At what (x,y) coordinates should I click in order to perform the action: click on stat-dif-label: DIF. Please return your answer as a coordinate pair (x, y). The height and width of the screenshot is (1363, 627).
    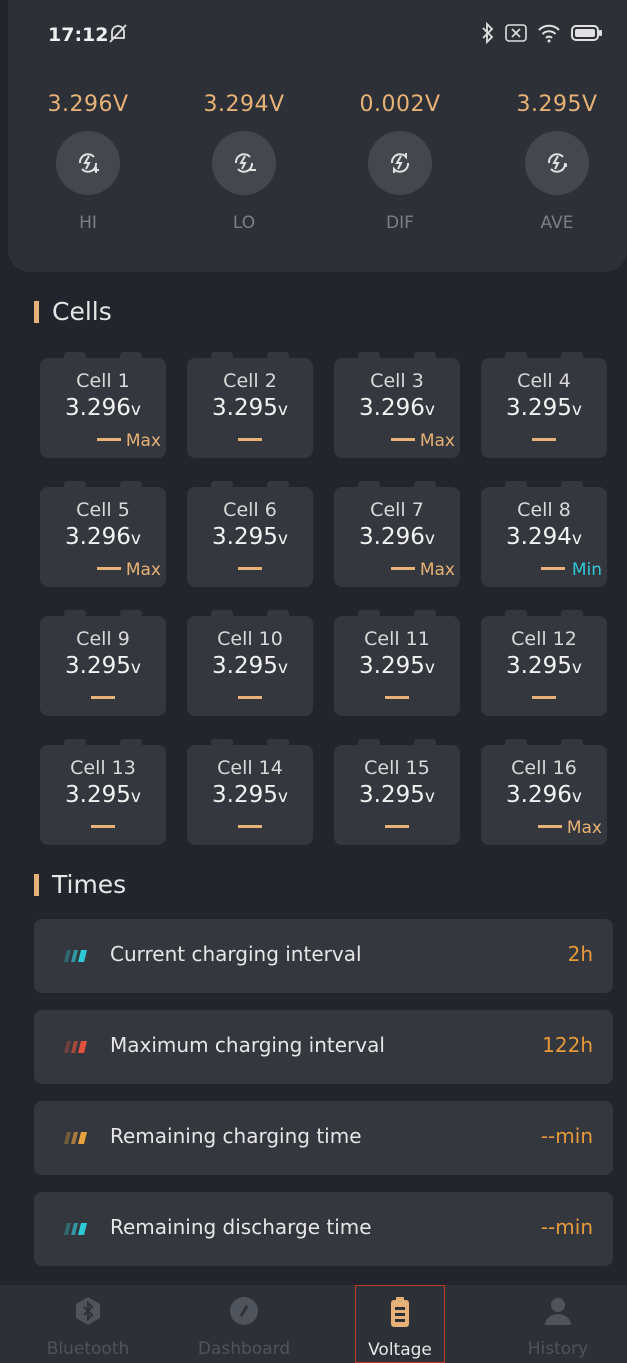
    Looking at the image, I should click on (400, 223).